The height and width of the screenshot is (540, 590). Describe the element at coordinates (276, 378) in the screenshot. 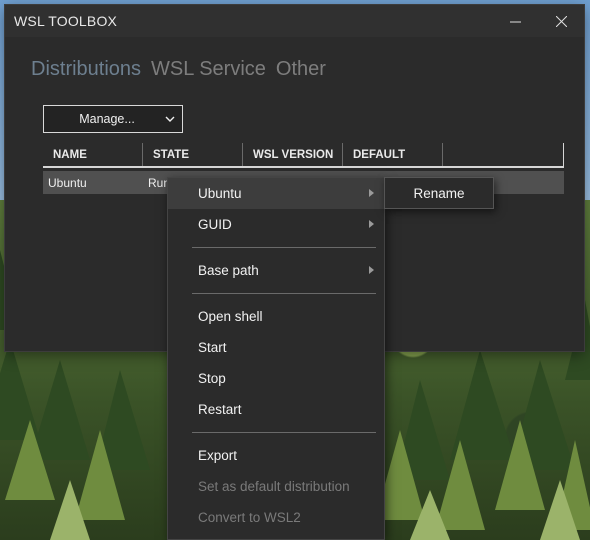

I see `menu-item-stop: Stop` at that location.